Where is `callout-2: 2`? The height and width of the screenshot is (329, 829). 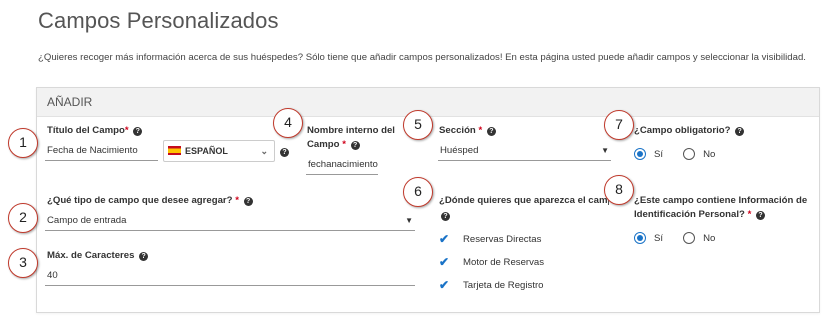 callout-2: 2 is located at coordinates (23, 218).